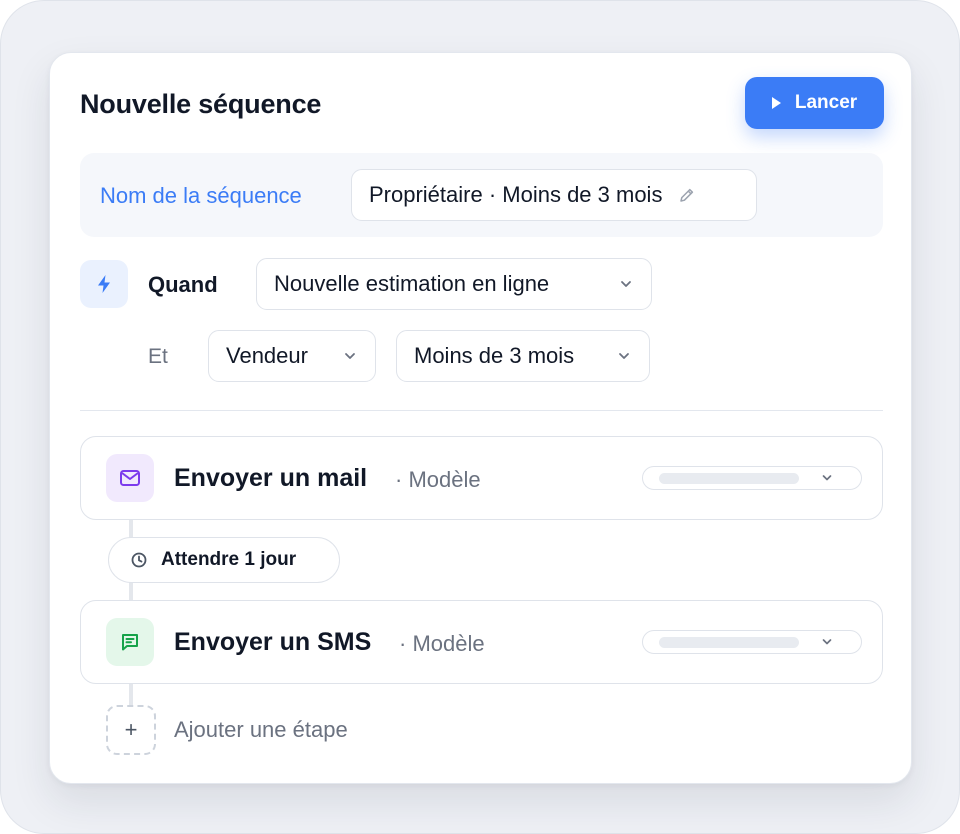 The image size is (960, 834). I want to click on launch-button-label: Lancer, so click(826, 102).